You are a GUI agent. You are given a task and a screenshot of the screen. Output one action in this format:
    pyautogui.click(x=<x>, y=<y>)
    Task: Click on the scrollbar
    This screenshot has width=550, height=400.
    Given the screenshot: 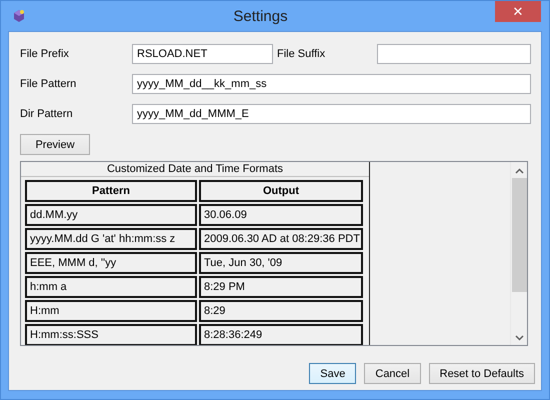 What is the action you would take?
    pyautogui.click(x=518, y=253)
    